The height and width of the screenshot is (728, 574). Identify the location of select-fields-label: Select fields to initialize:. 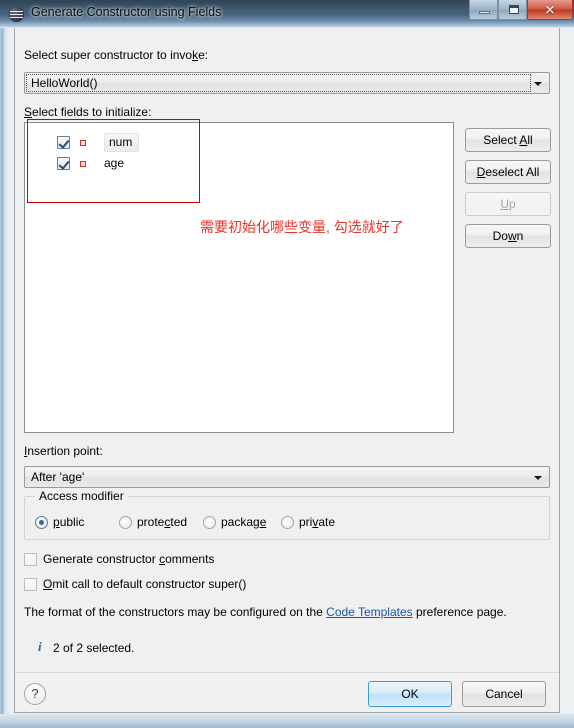
(88, 112).